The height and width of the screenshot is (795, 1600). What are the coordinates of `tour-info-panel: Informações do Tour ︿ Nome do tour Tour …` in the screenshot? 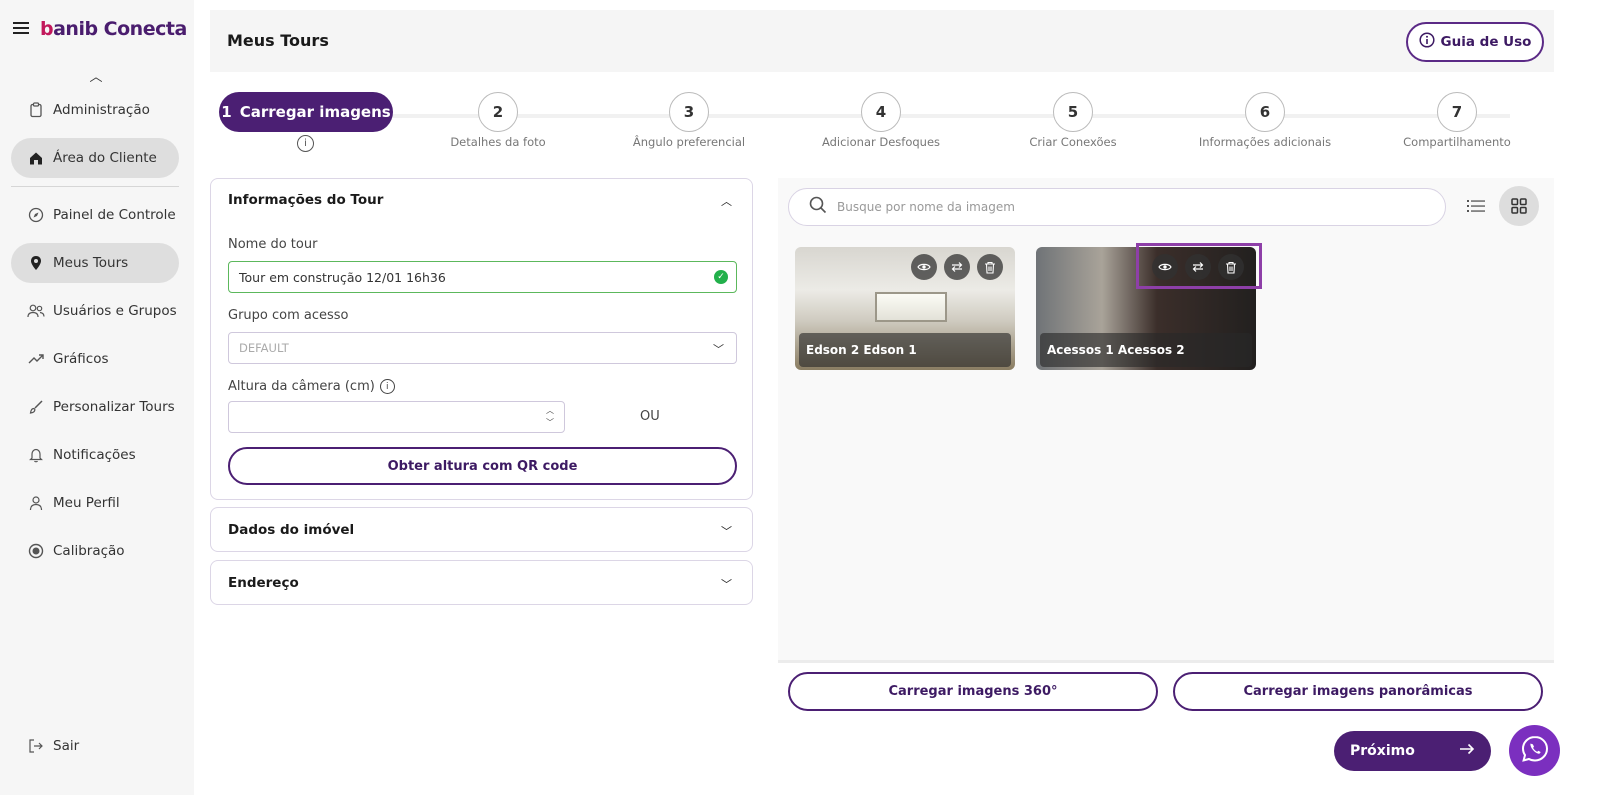 It's located at (481, 339).